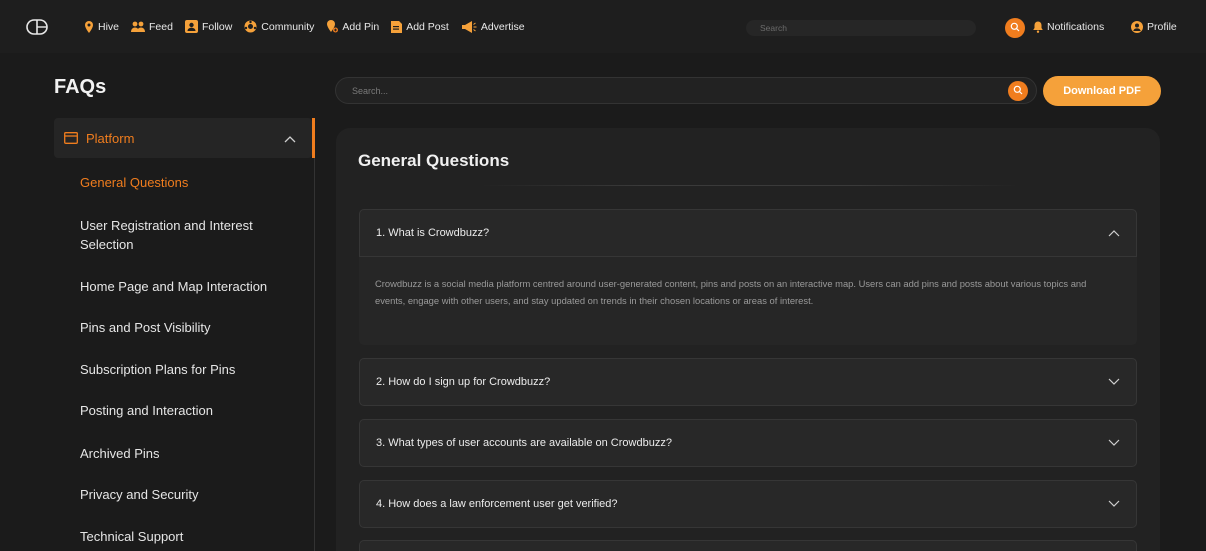 The image size is (1206, 551). What do you see at coordinates (161, 26) in the screenshot?
I see `nav-feed-label: Feed` at bounding box center [161, 26].